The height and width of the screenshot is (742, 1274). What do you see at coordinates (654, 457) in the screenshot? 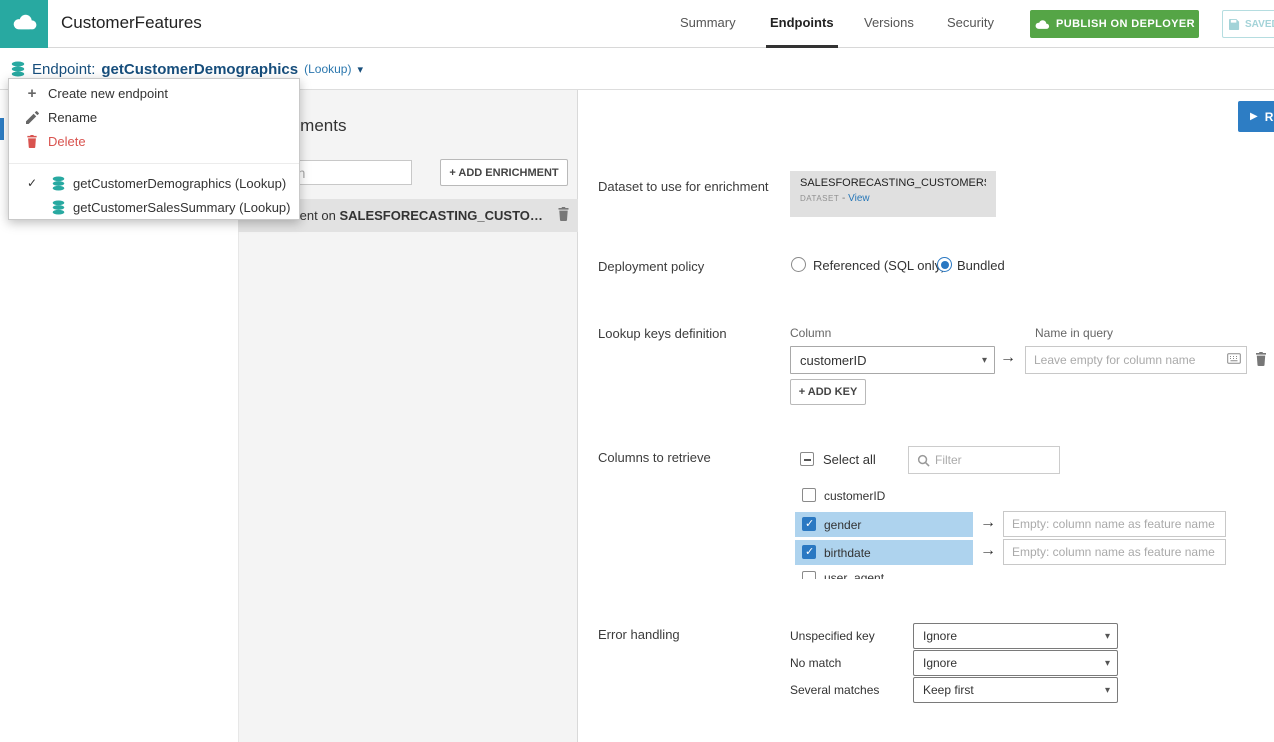
I see `columns-label: Columns to retrieve` at bounding box center [654, 457].